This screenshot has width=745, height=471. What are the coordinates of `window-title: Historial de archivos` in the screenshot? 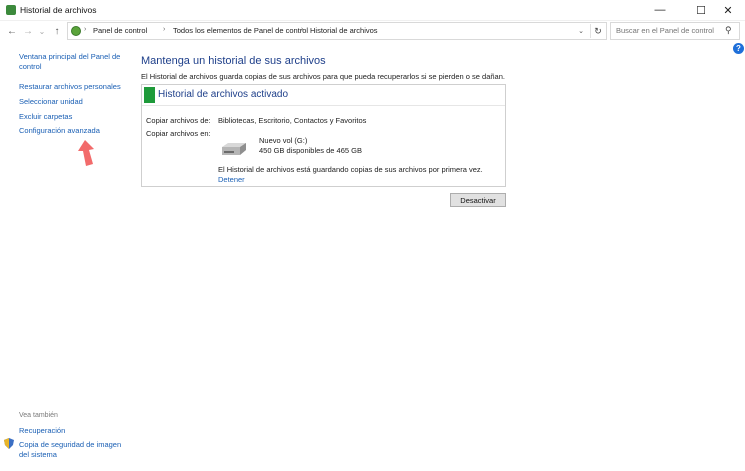 It's located at (58, 10).